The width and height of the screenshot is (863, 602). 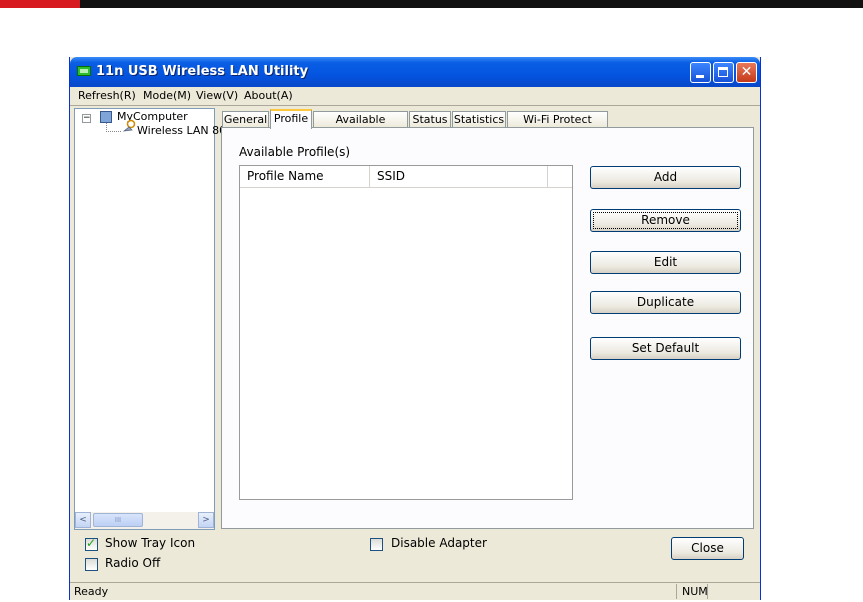 I want to click on menu-view: View(V), so click(x=217, y=95).